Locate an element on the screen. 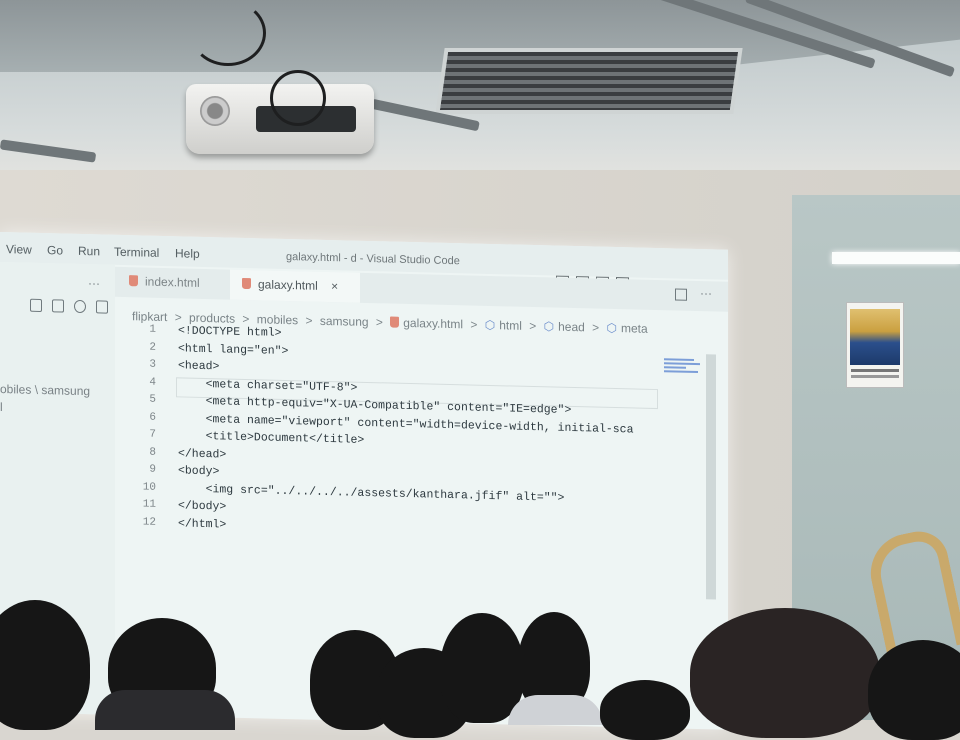 The image size is (960, 740). wall-photo is located at coordinates (875, 345).